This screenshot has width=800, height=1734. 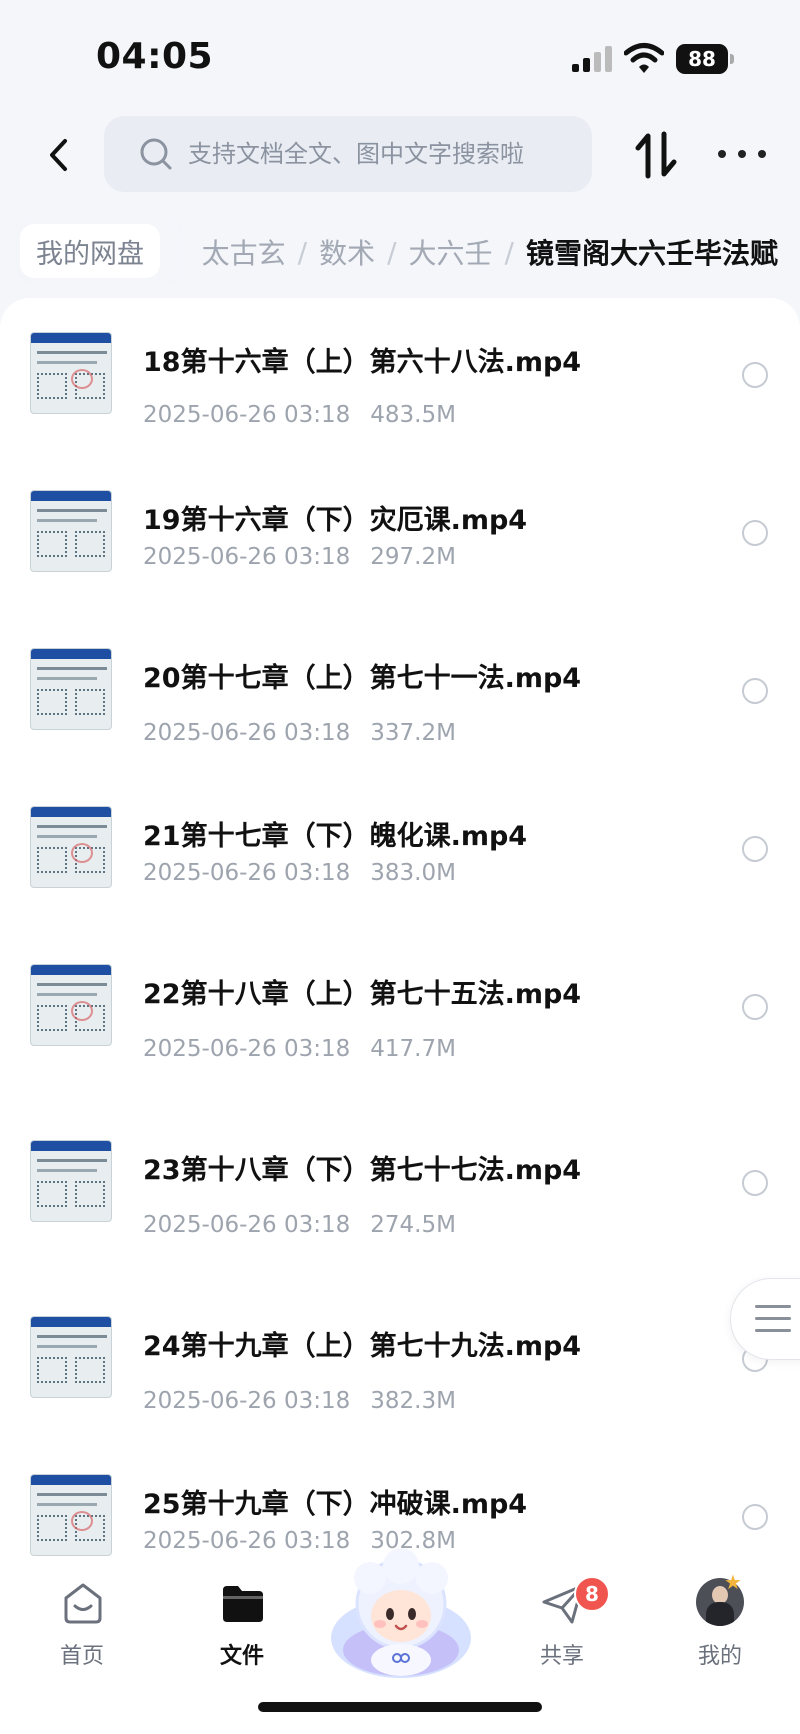 I want to click on file-row: 25第十九章（下）冲破课.mp4 2025-06-26 03:18 302.8M, so click(x=400, y=1499).